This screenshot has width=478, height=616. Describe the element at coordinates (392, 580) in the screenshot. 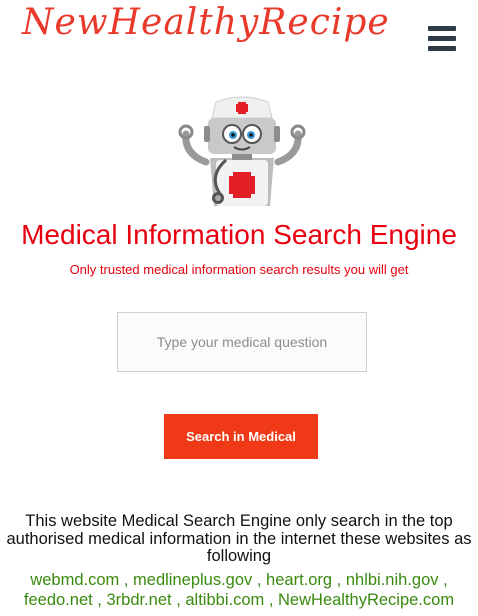

I see `site-link-nhlbi: nhlbi.nih.gov` at that location.